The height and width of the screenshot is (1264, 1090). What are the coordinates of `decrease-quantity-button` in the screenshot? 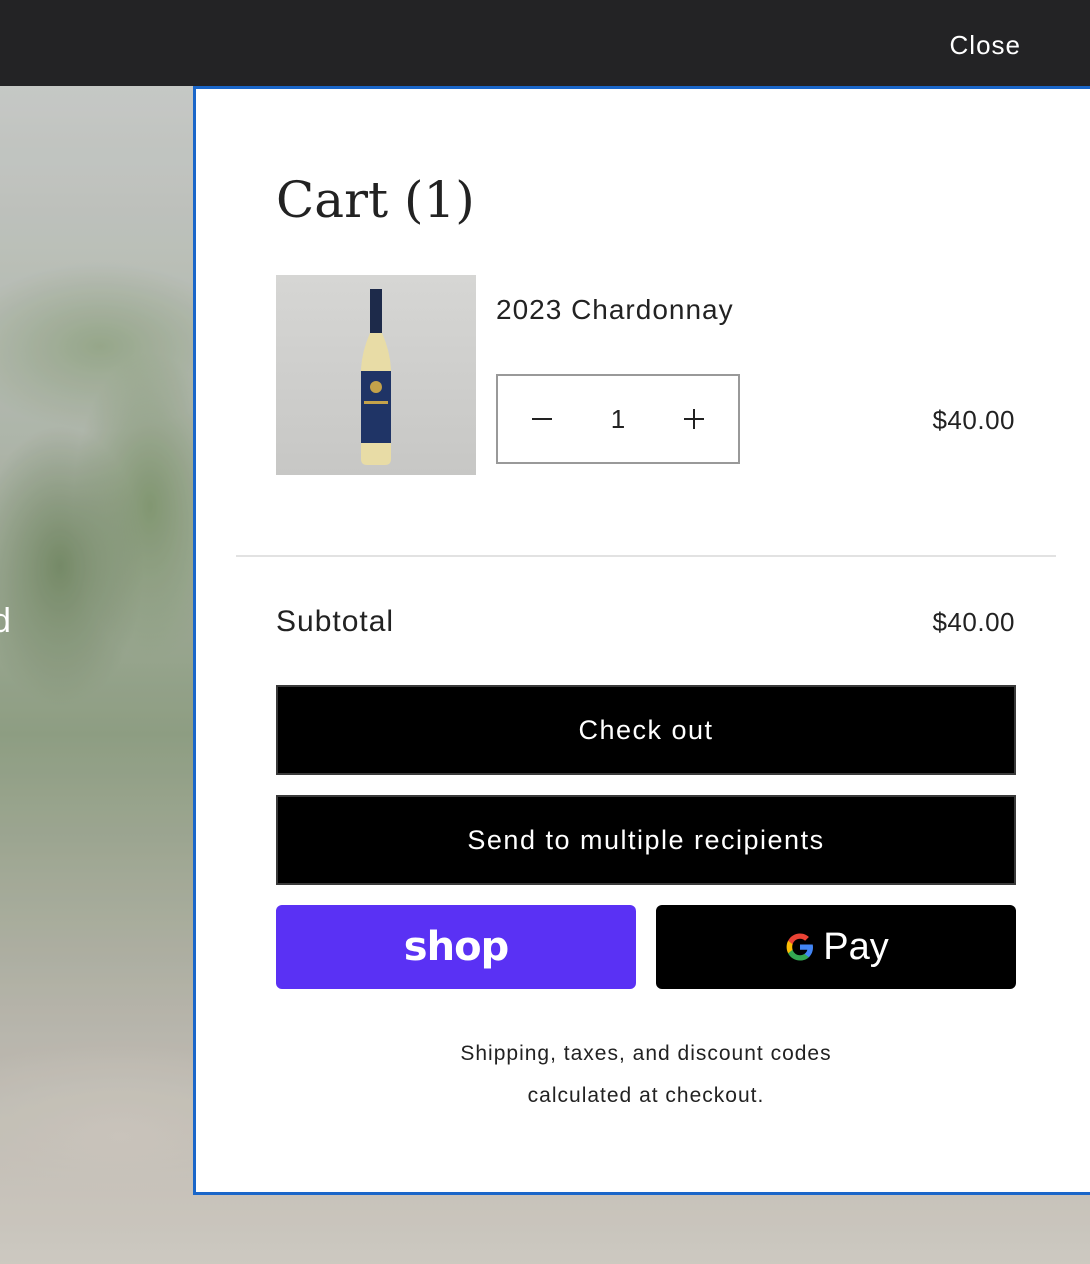 It's located at (542, 419).